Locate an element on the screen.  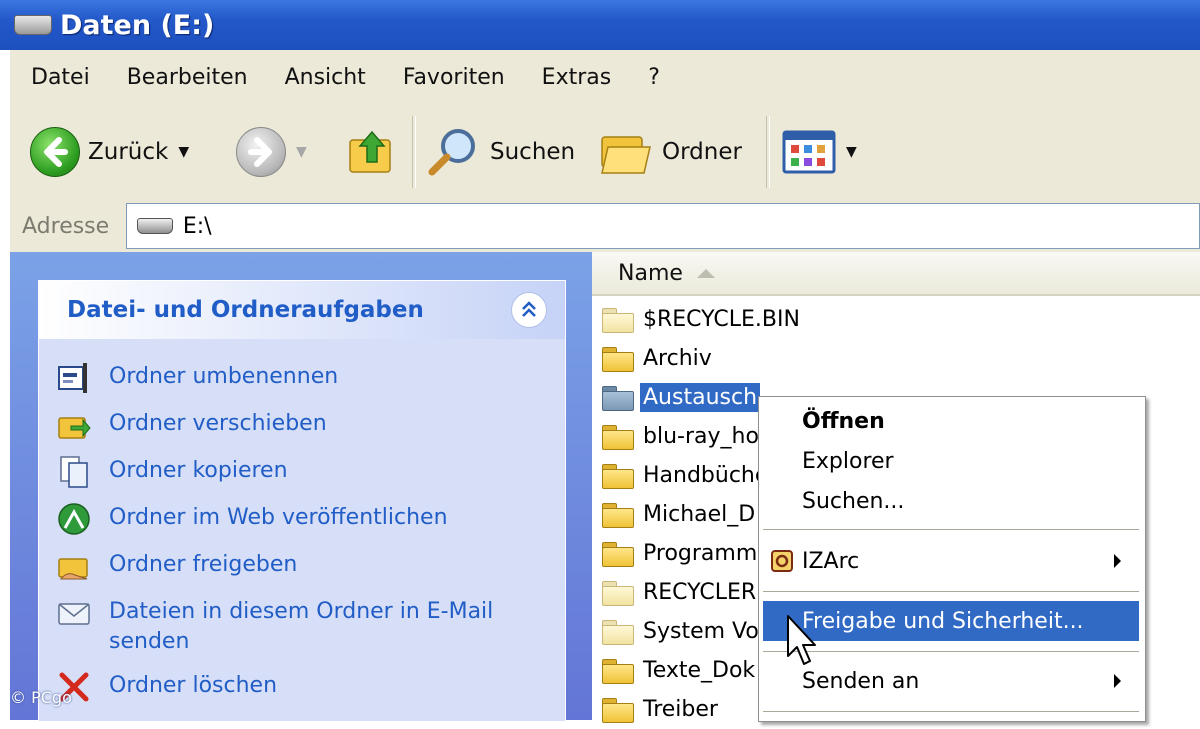
task-label: Ordner kopieren is located at coordinates (198, 470).